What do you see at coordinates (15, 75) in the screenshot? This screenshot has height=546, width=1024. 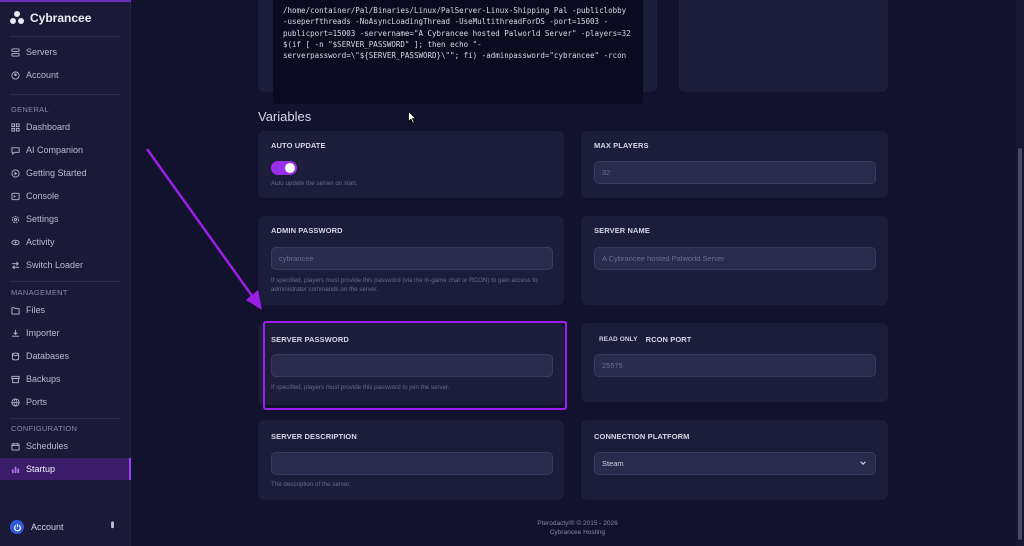 I see `account-icon` at bounding box center [15, 75].